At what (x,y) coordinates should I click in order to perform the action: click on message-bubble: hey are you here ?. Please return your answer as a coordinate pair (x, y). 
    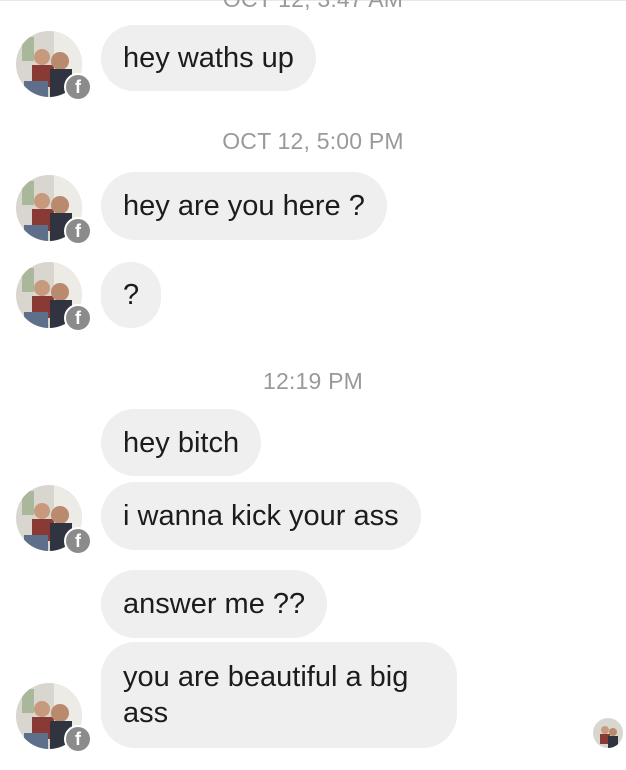
    Looking at the image, I should click on (244, 206).